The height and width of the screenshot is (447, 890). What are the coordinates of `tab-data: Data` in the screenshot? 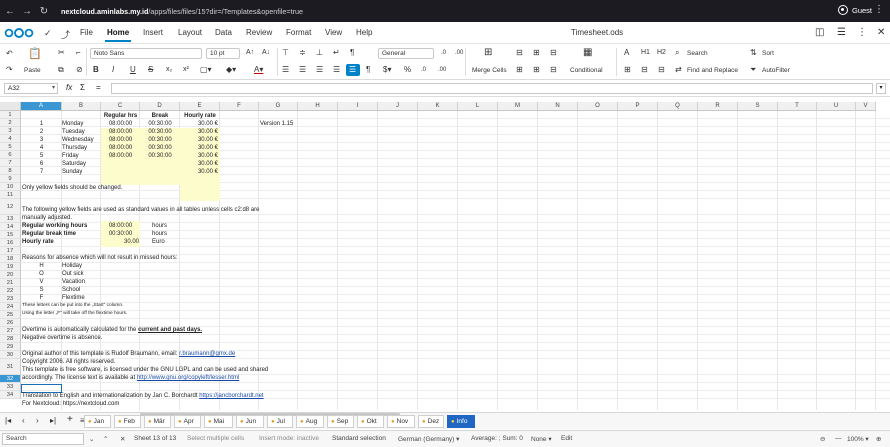 It's located at (223, 32).